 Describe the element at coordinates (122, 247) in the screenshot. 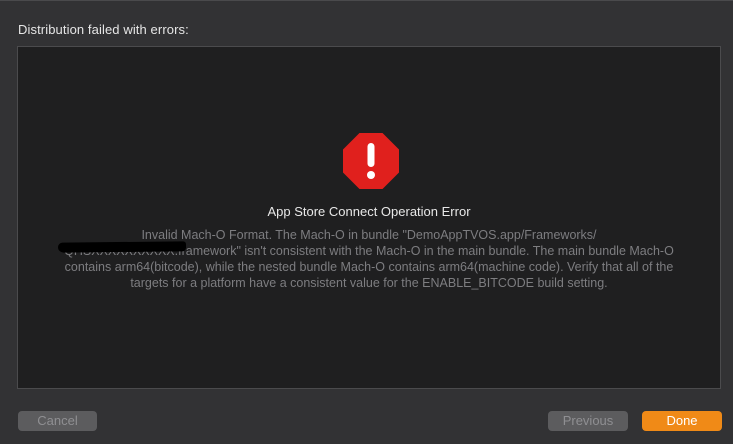

I see `redaction-mark` at that location.